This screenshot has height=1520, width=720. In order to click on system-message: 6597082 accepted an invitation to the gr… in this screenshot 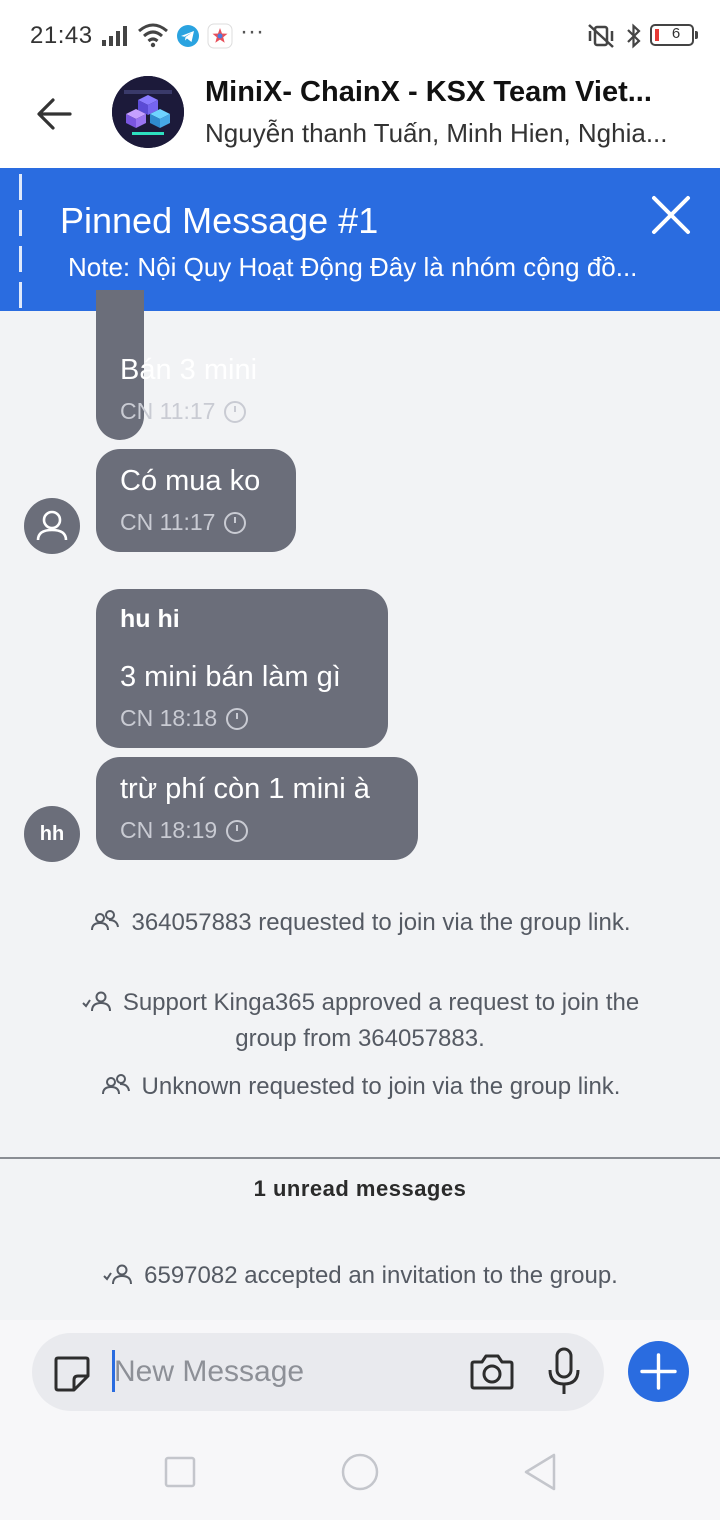, I will do `click(360, 1276)`.